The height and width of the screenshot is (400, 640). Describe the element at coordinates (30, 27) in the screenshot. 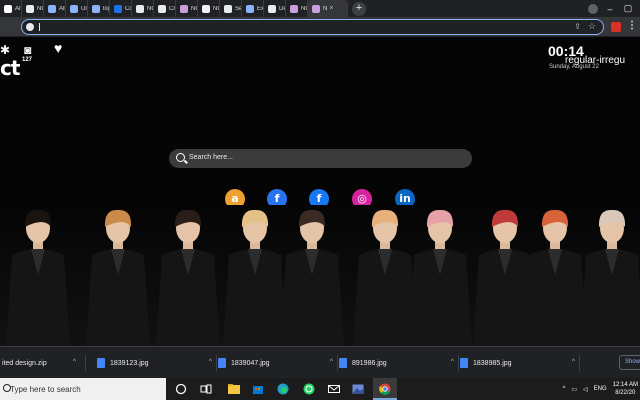

I see `google-icon` at that location.